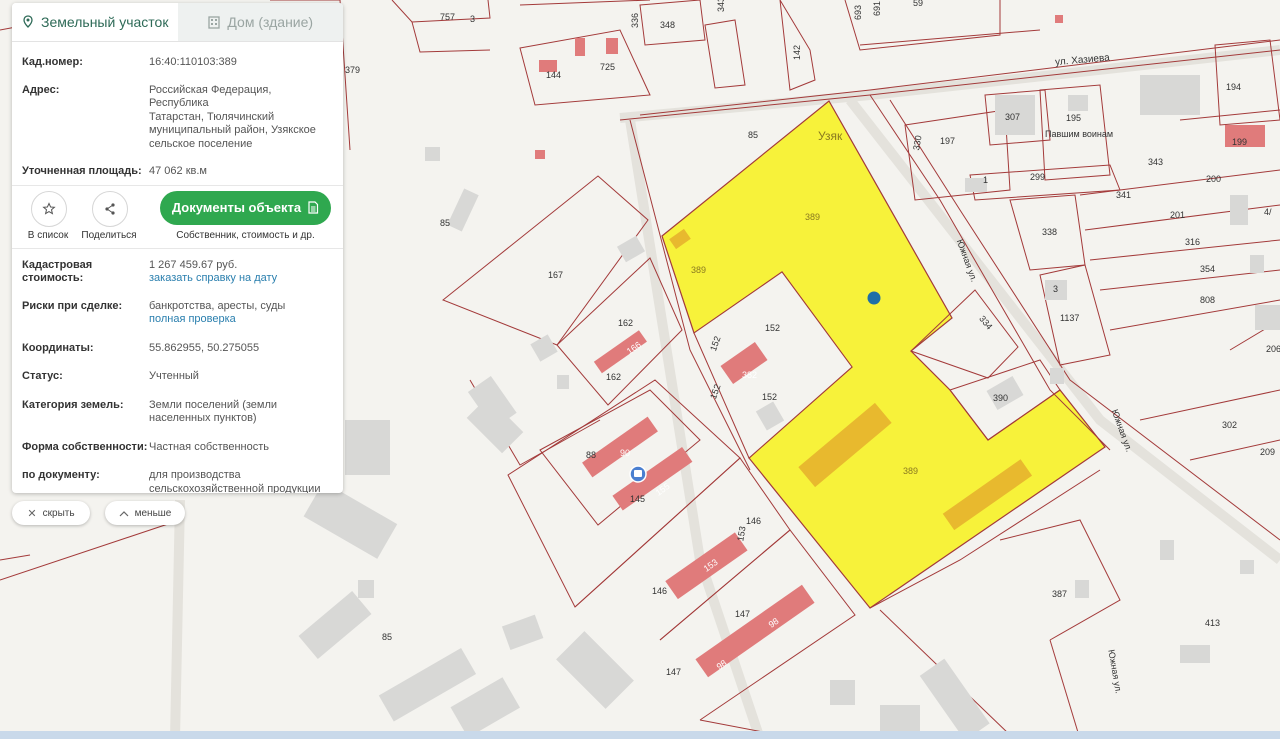  I want to click on map-label: 4/, so click(1268, 212).